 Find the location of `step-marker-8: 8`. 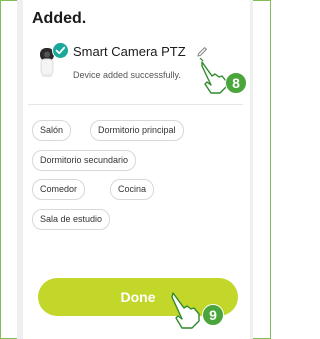

step-marker-8: 8 is located at coordinates (236, 83).